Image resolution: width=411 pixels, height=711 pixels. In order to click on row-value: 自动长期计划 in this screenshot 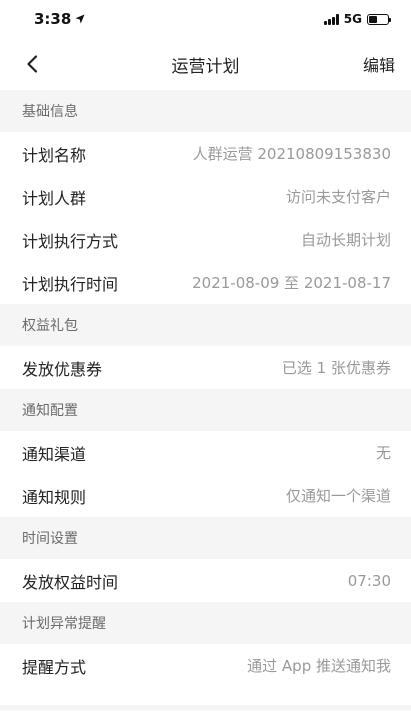, I will do `click(345, 240)`.